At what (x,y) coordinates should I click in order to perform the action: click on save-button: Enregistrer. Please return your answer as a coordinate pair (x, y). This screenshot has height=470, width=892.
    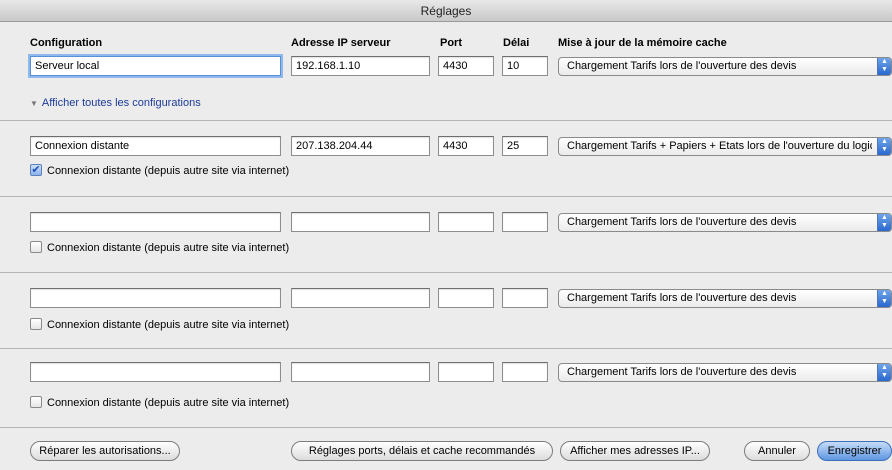
    Looking at the image, I should click on (854, 451).